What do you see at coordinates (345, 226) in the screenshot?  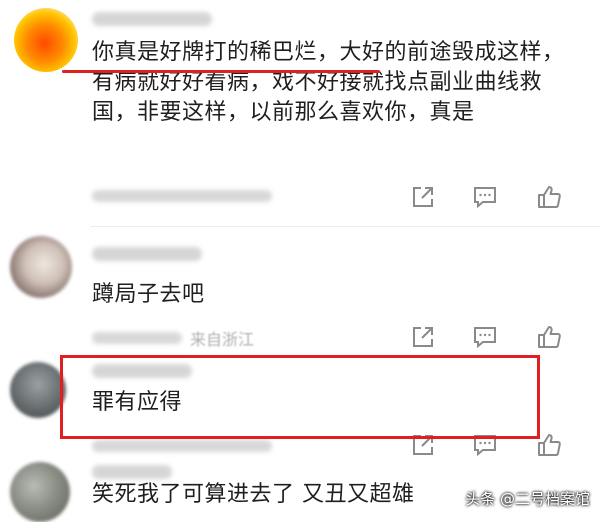 I see `divider` at bounding box center [345, 226].